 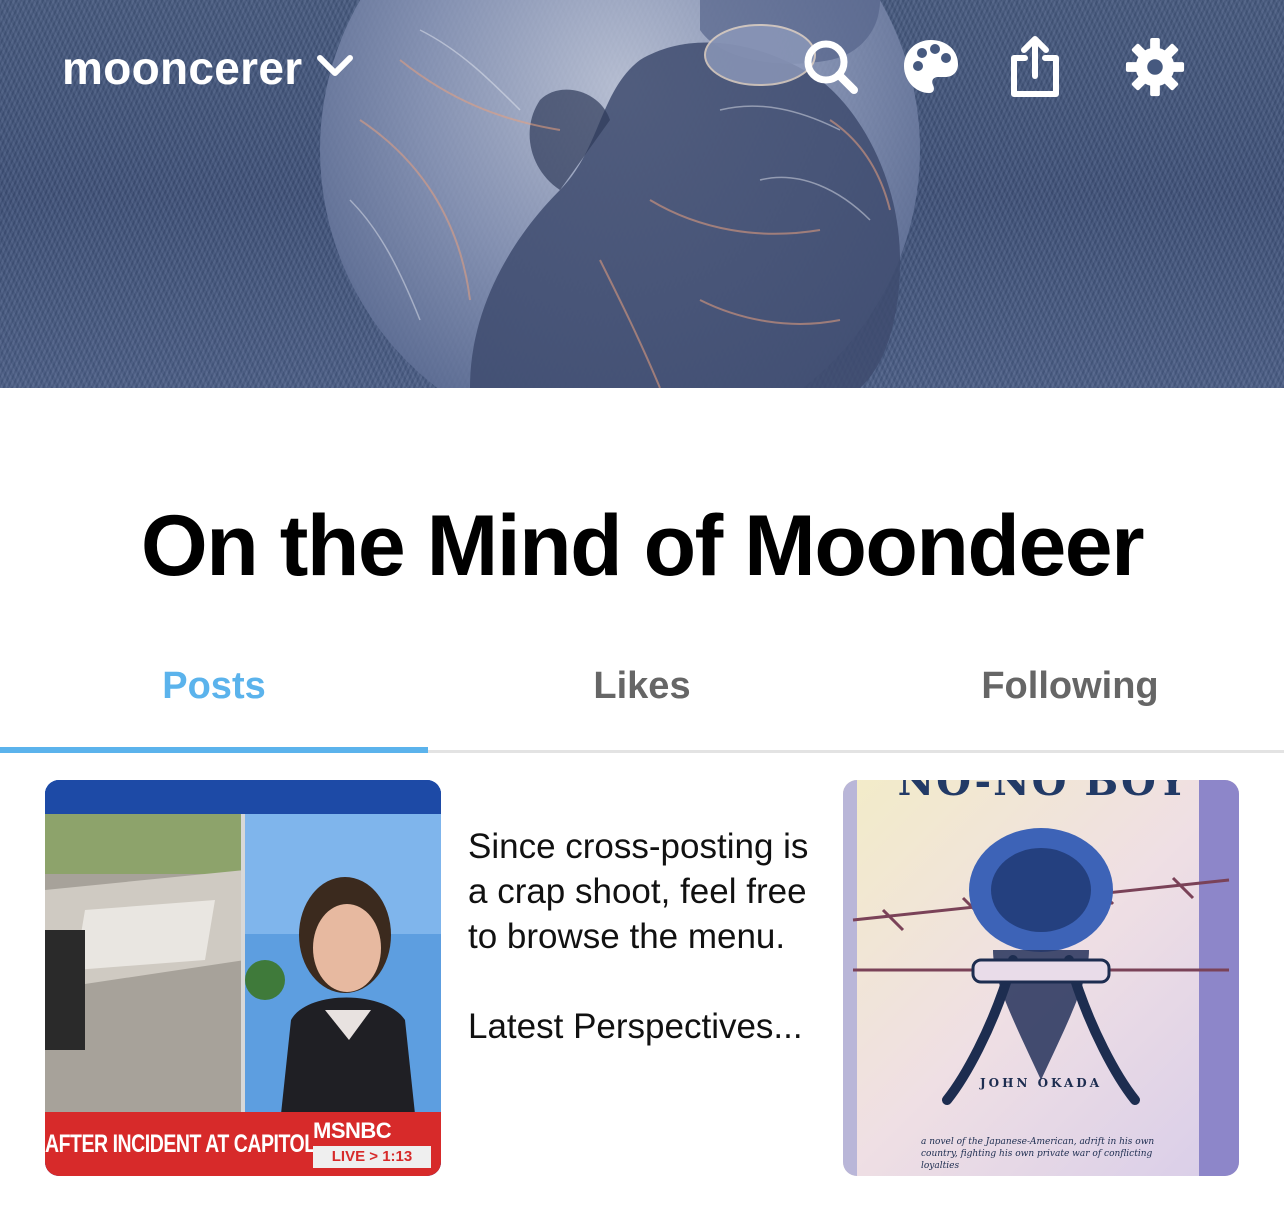 What do you see at coordinates (642, 546) in the screenshot?
I see `blog-title: On the Mind of Moondeer` at bounding box center [642, 546].